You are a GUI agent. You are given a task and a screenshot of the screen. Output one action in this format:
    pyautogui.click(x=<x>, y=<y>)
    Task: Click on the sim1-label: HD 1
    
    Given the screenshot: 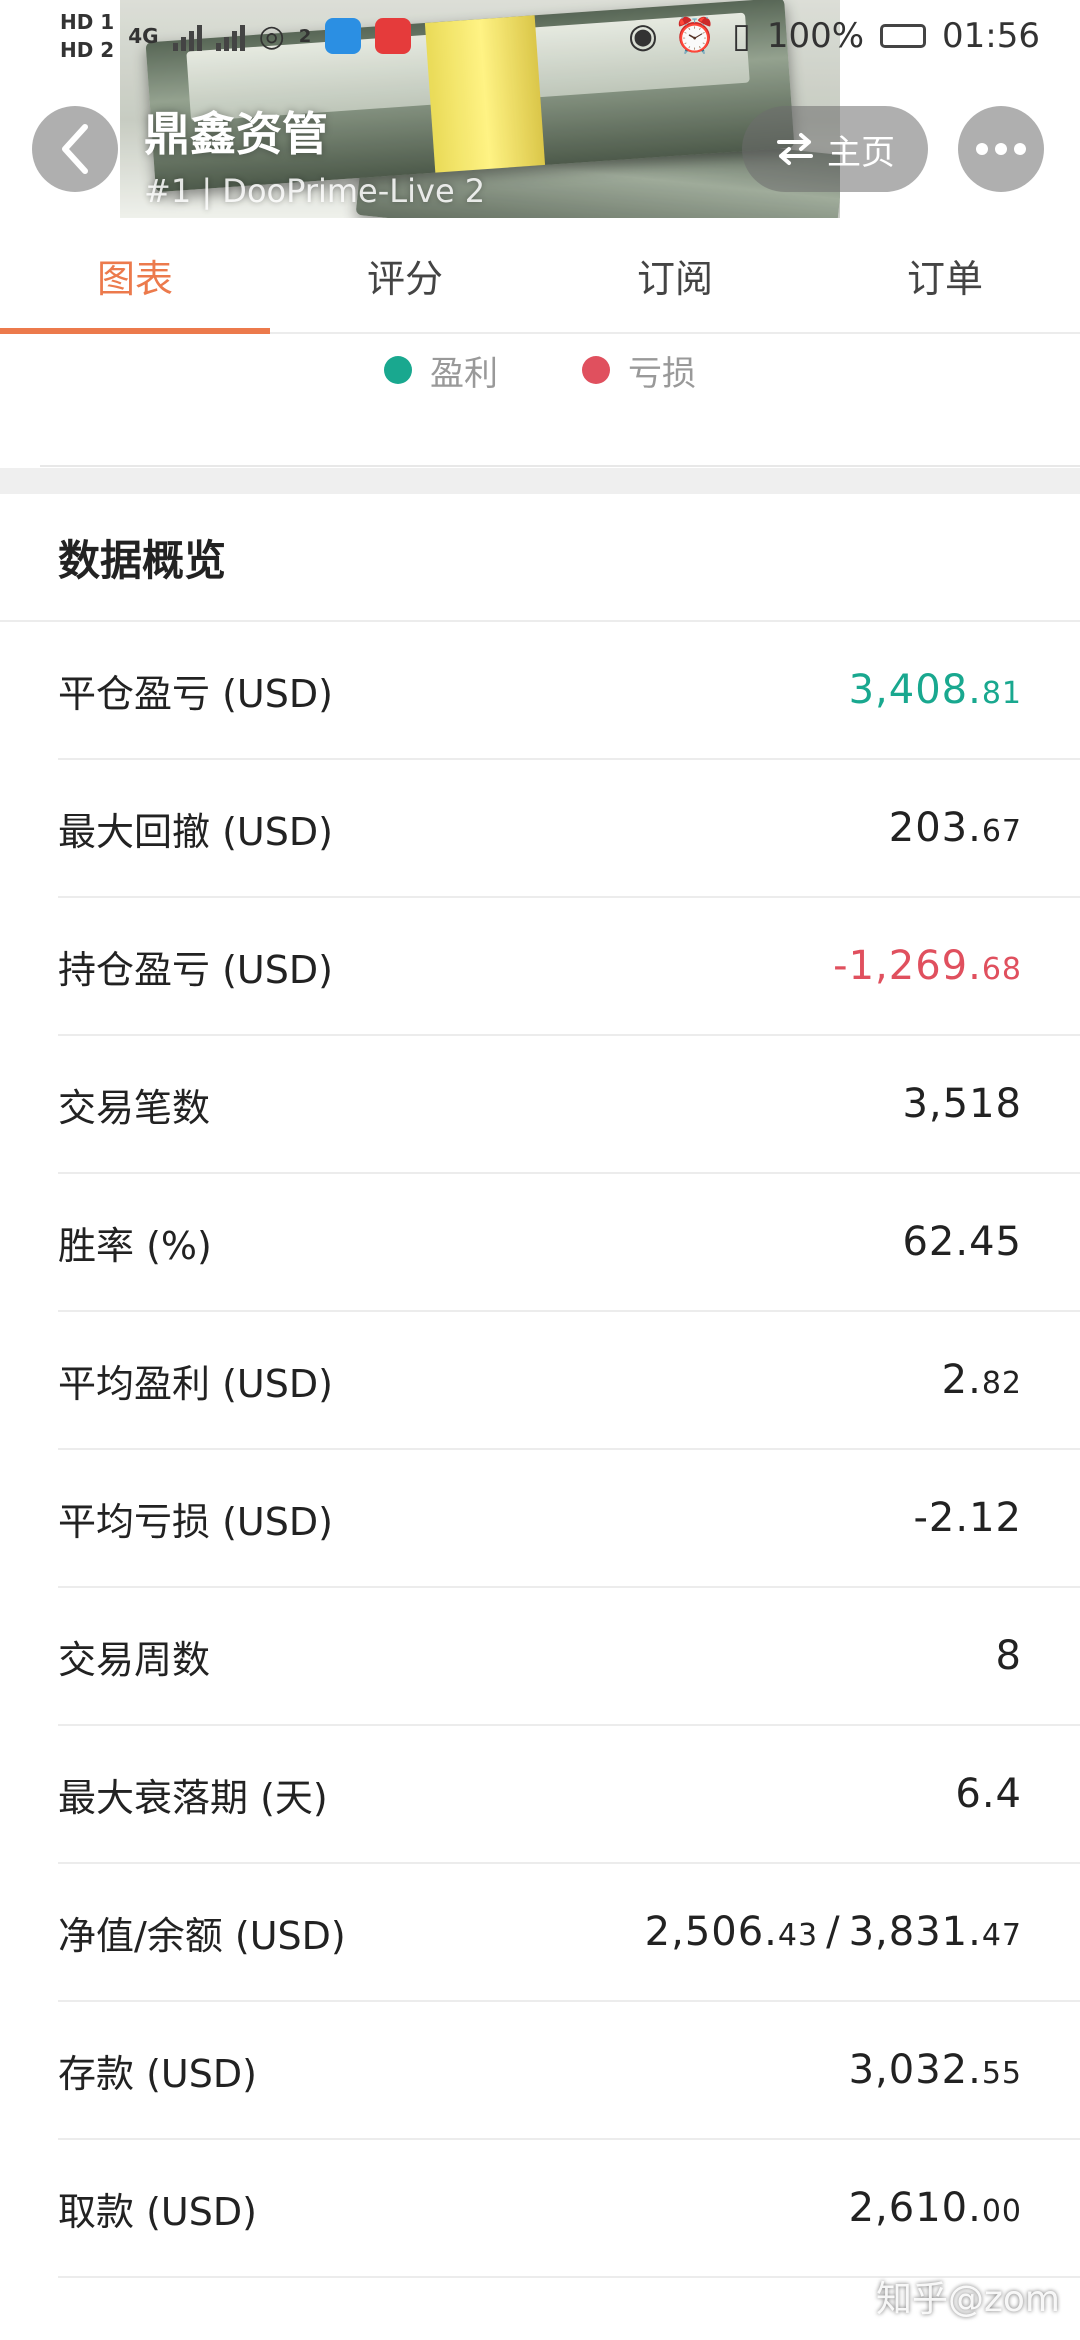 What is the action you would take?
    pyautogui.click(x=87, y=22)
    